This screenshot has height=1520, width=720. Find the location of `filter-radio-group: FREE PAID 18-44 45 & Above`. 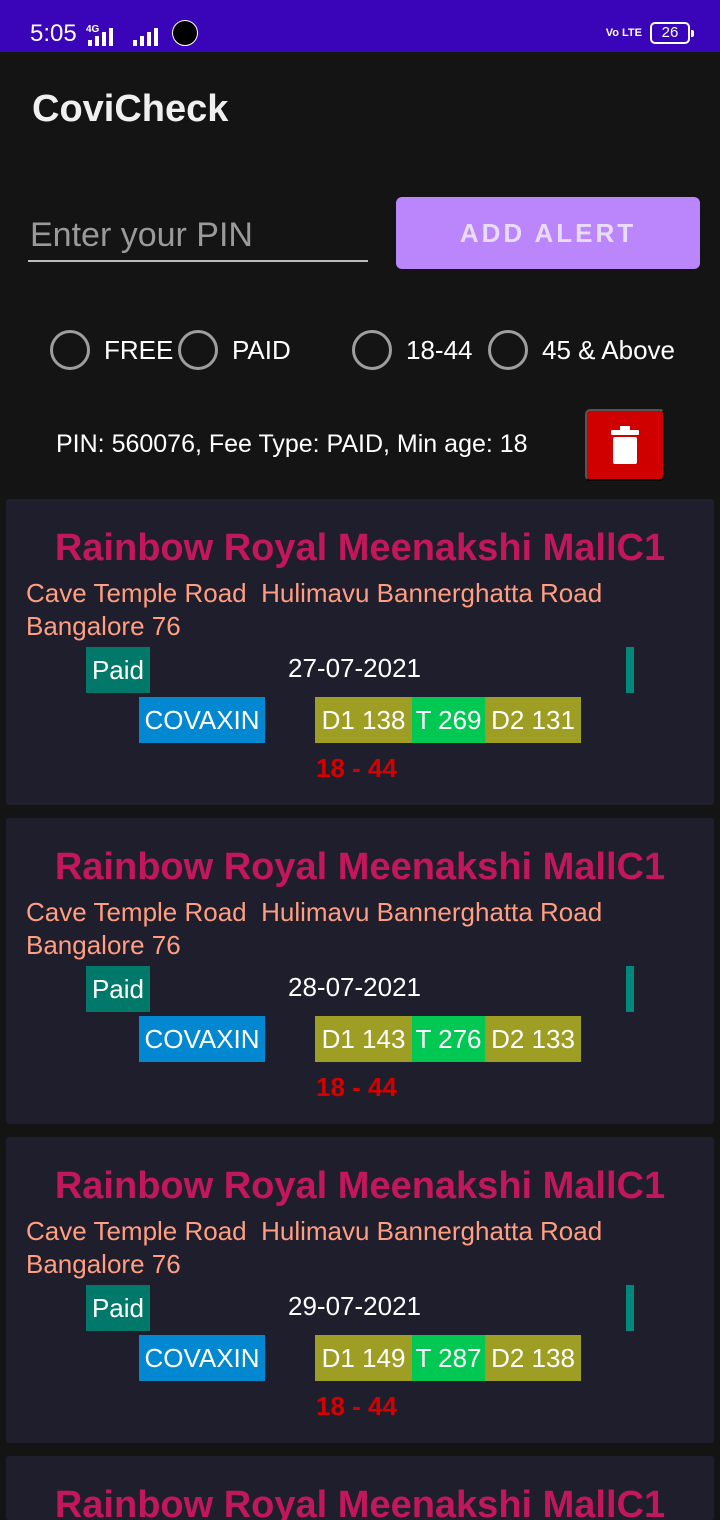

filter-radio-group: FREE PAID 18-44 45 & Above is located at coordinates (360, 351).